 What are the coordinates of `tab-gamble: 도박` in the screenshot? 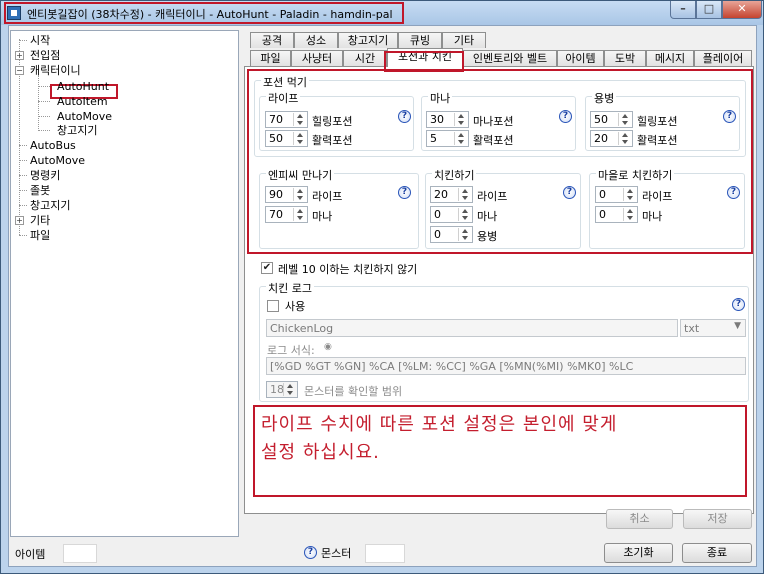 It's located at (625, 58).